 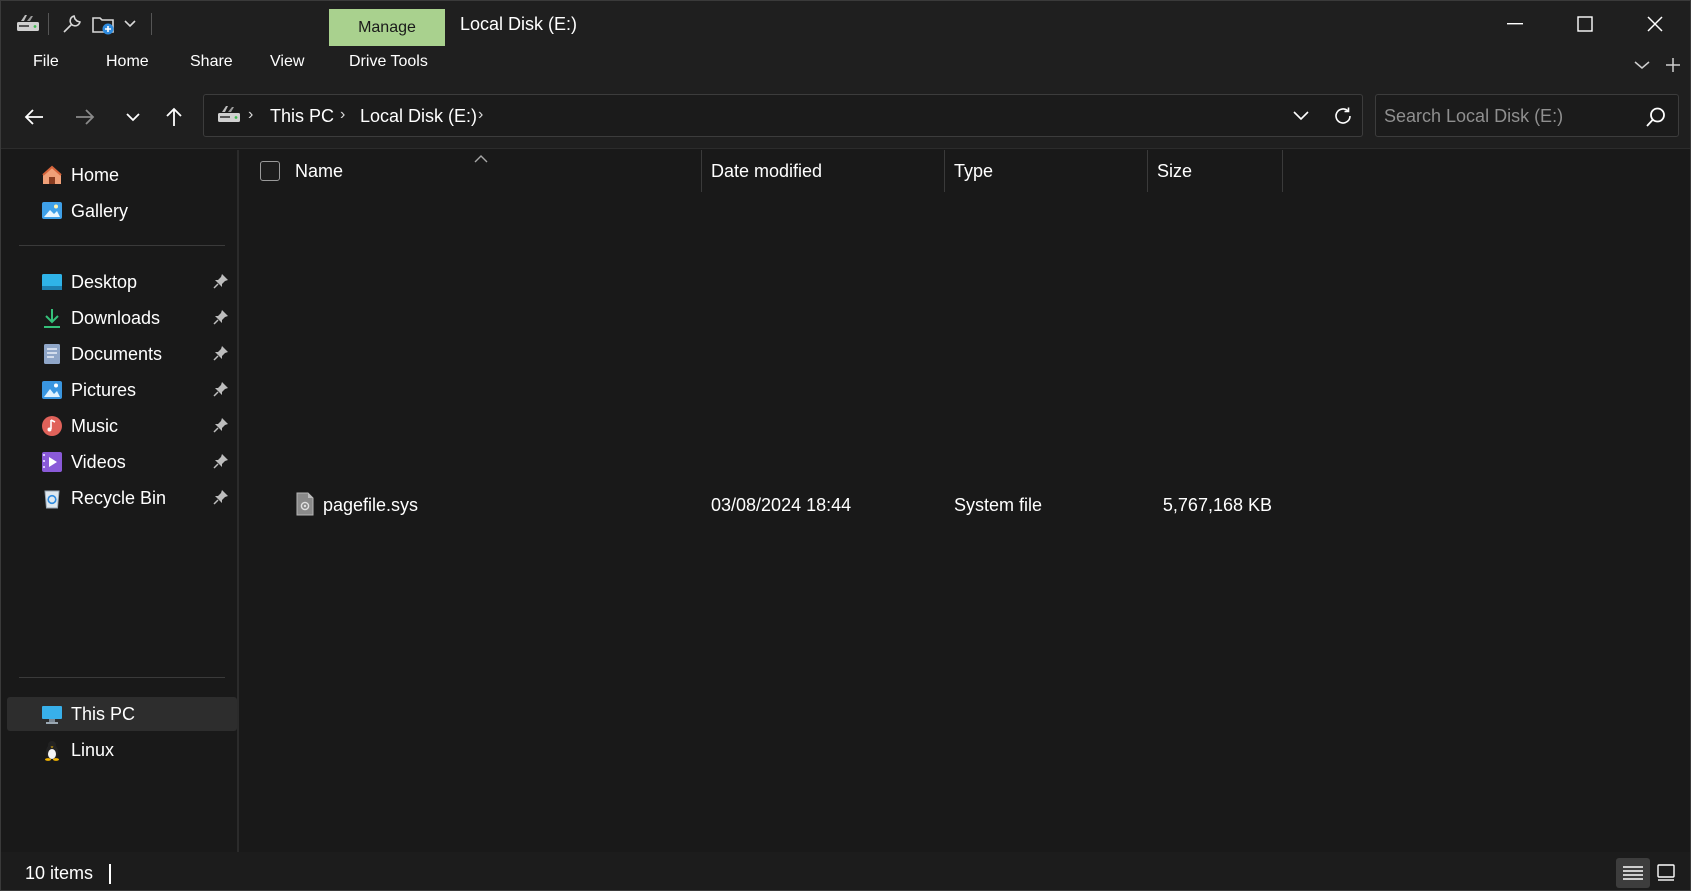 What do you see at coordinates (48, 24) in the screenshot?
I see `quick-access-separator` at bounding box center [48, 24].